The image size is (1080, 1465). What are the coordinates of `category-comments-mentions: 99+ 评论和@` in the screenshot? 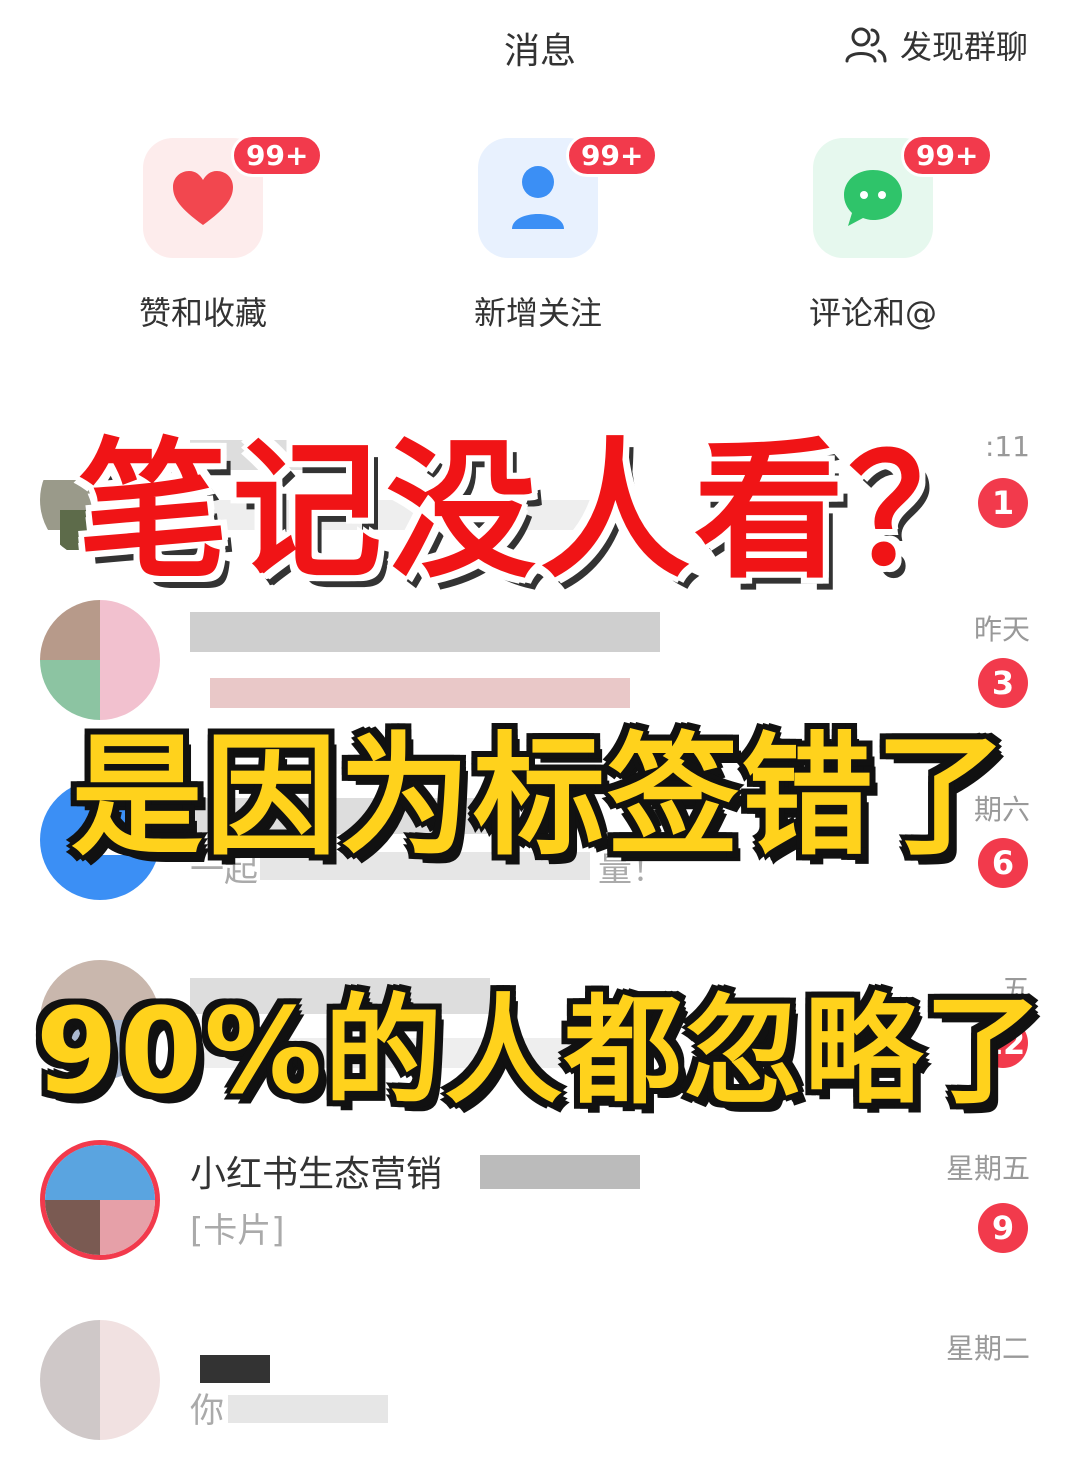 It's located at (878, 234).